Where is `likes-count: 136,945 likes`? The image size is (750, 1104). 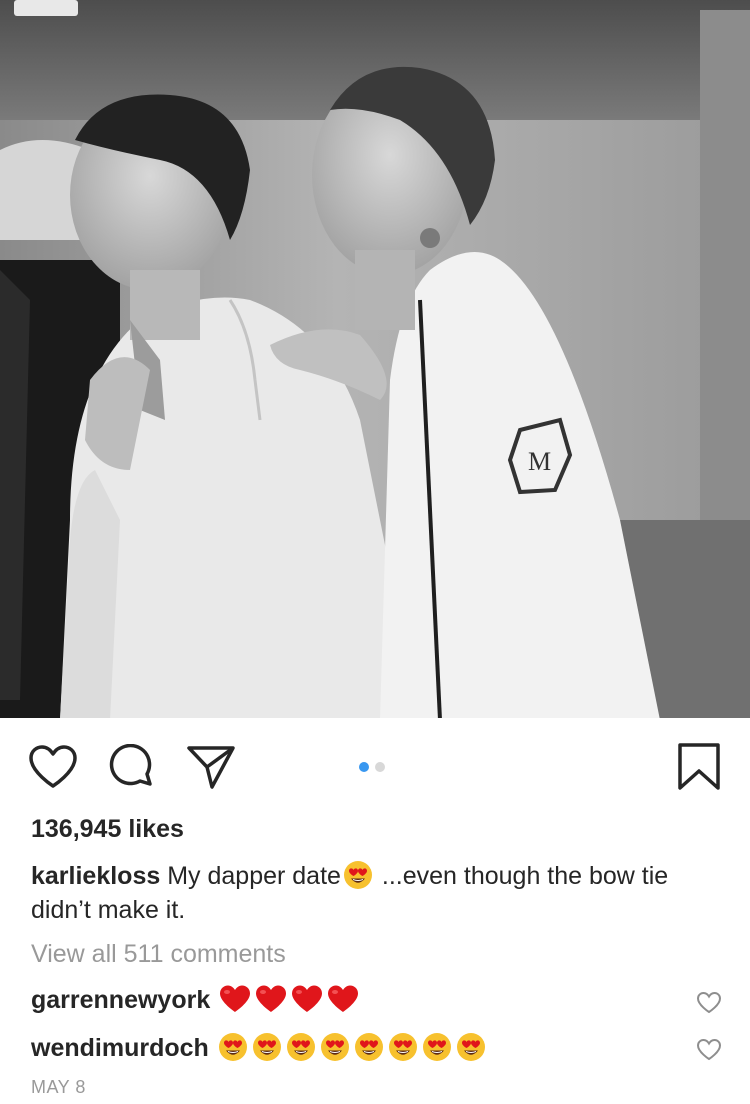 likes-count: 136,945 likes is located at coordinates (107, 829).